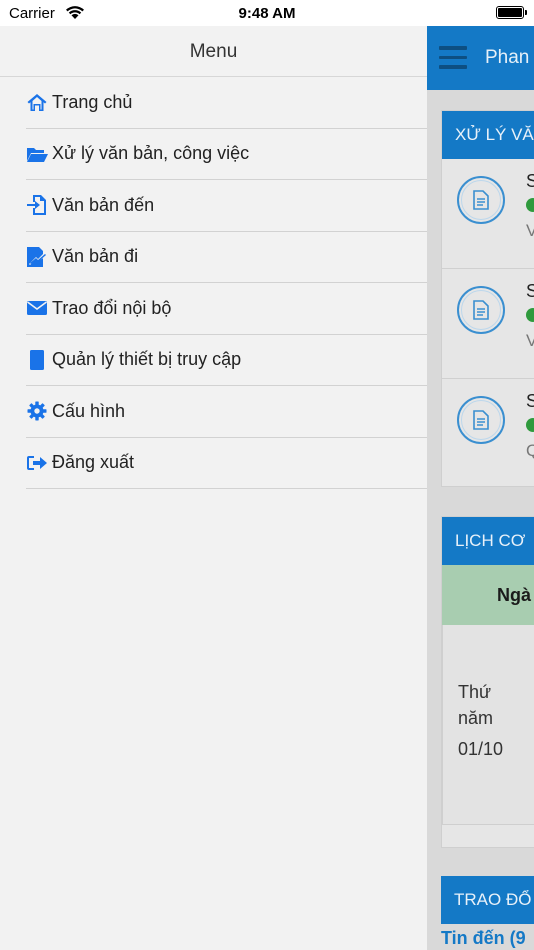 The image size is (534, 950). Describe the element at coordinates (103, 204) in the screenshot. I see `menu-item-label: Văn bản đến` at that location.